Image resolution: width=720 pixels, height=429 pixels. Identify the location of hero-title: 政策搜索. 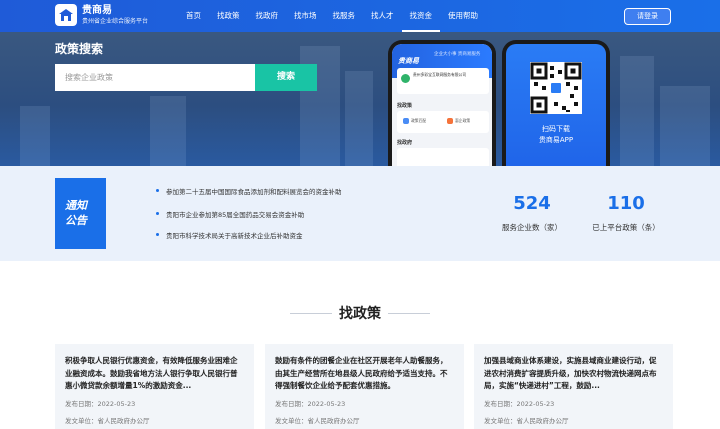
(79, 49).